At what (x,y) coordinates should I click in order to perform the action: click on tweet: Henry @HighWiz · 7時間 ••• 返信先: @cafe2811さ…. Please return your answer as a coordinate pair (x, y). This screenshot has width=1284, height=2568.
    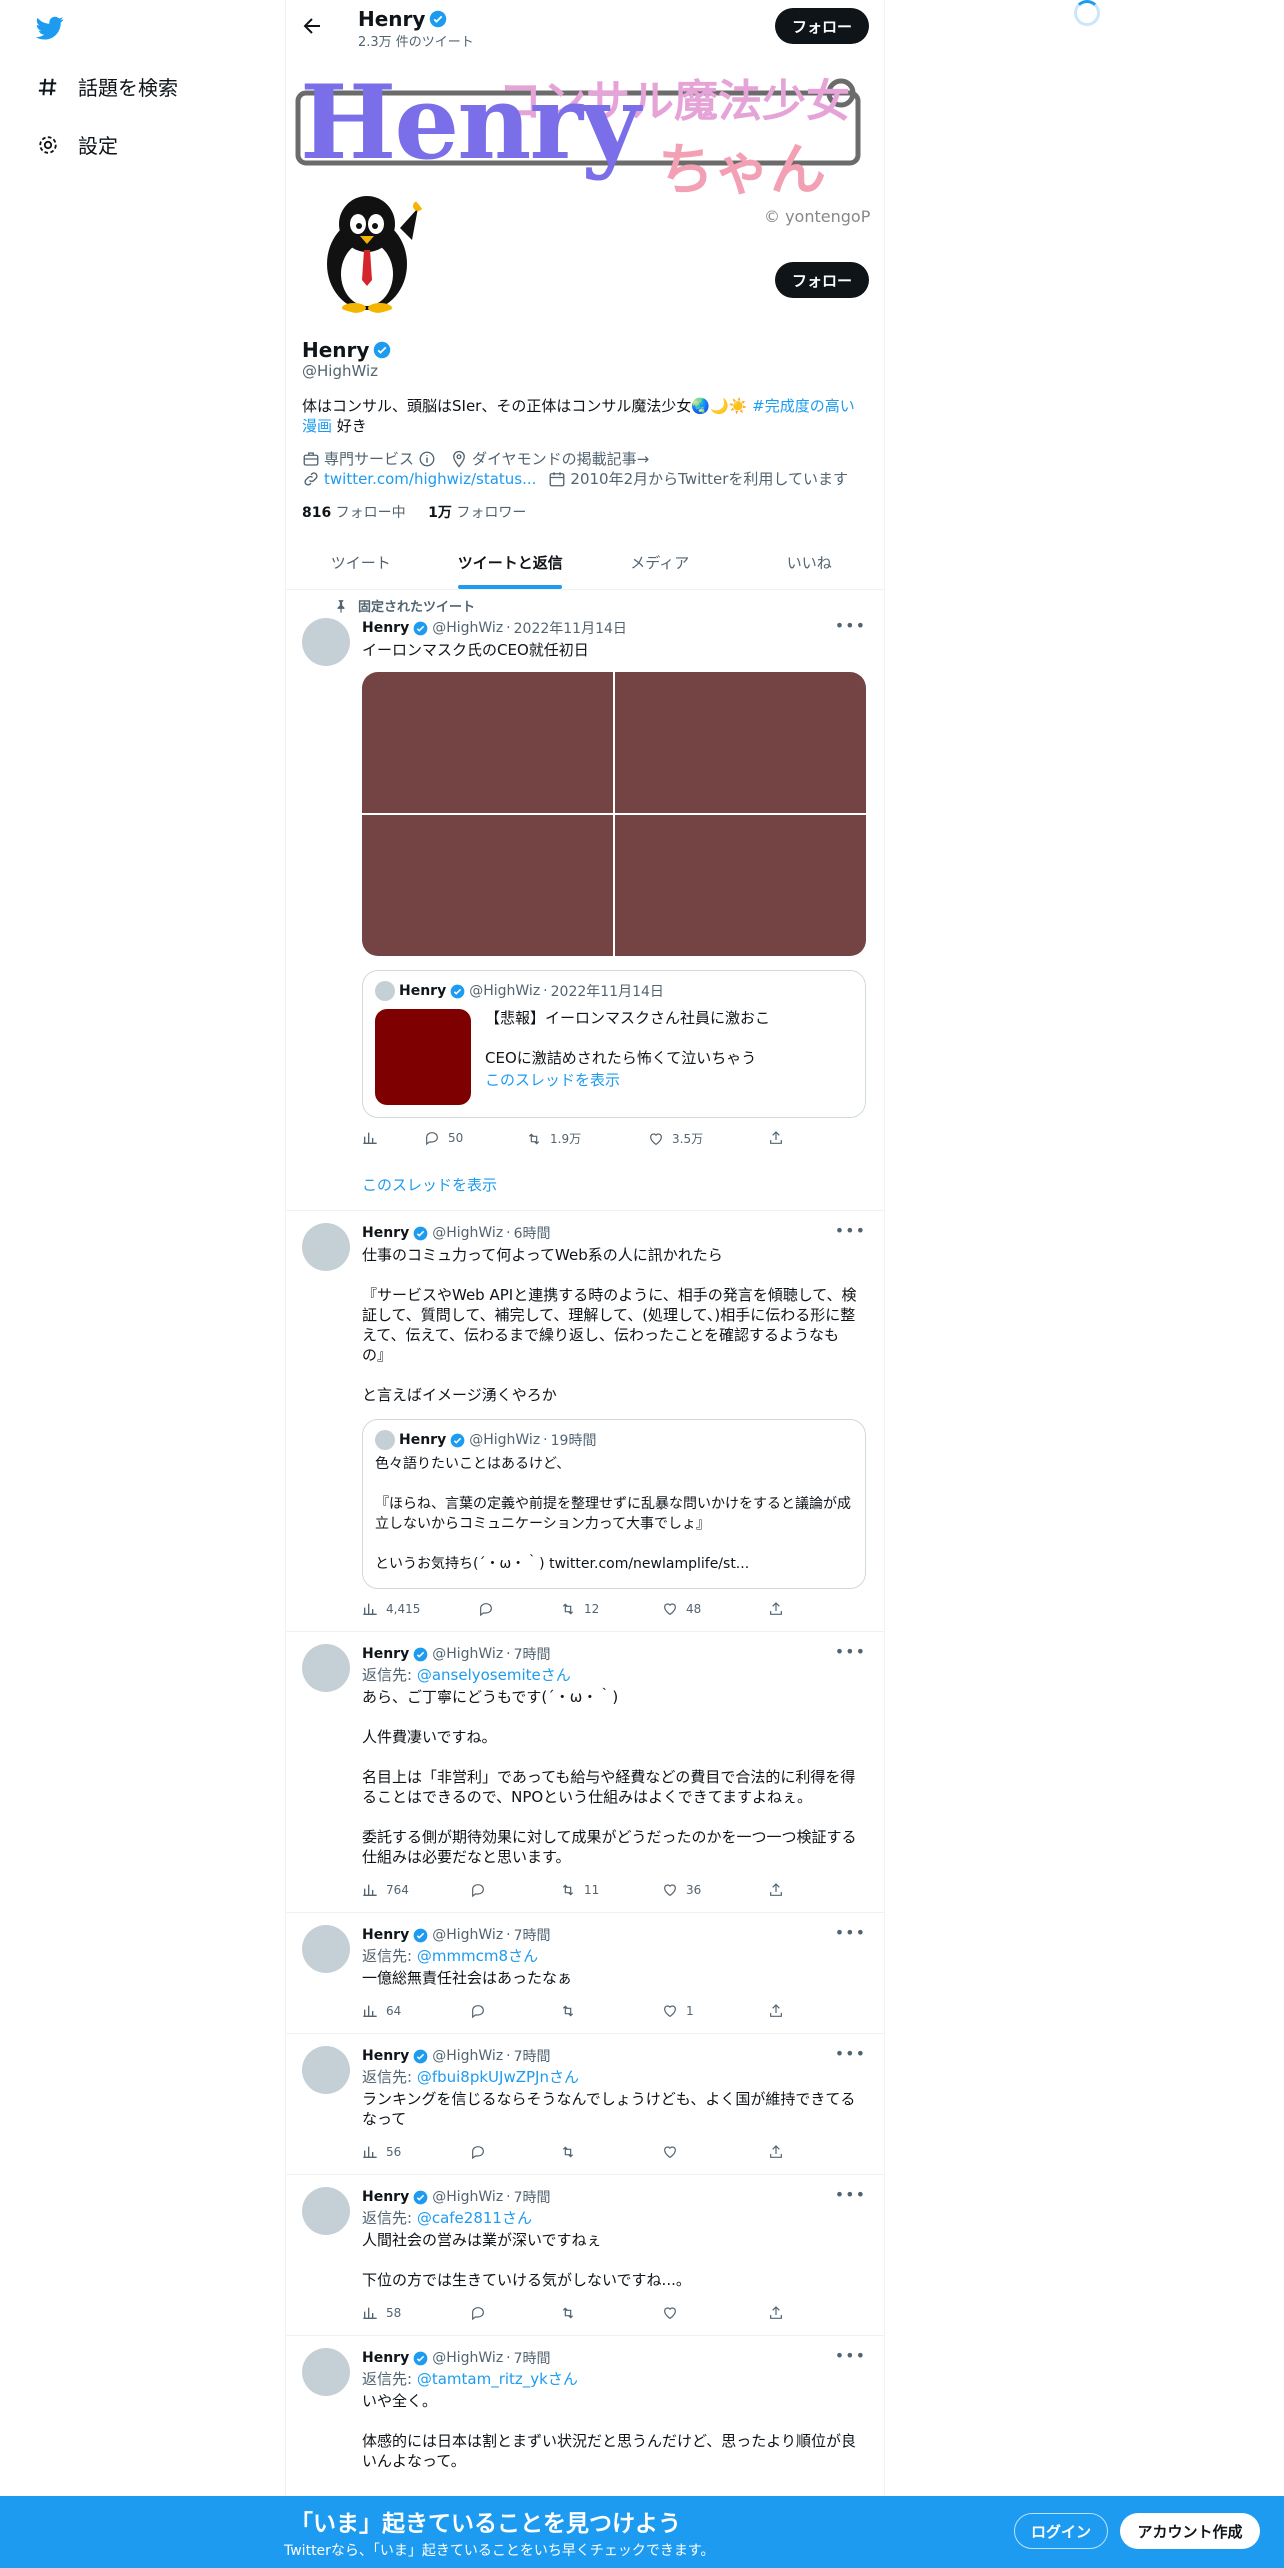
    Looking at the image, I should click on (585, 2255).